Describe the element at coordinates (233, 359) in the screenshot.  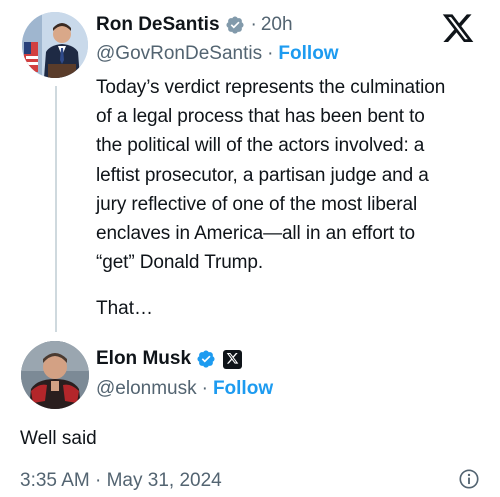
I see `x-affiliation-icon` at that location.